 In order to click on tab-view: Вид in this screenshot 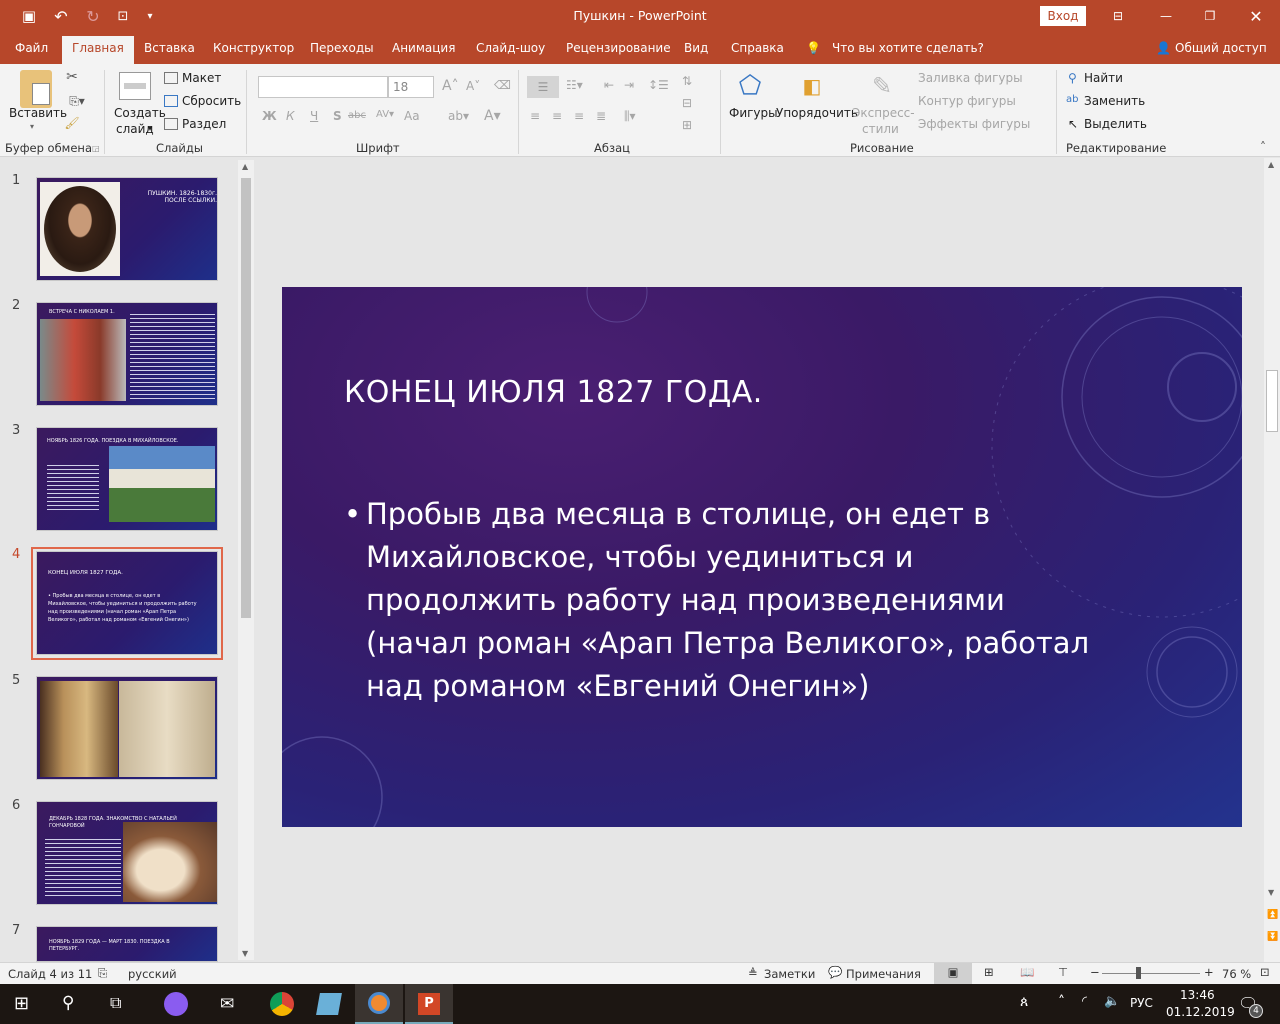, I will do `click(696, 48)`.